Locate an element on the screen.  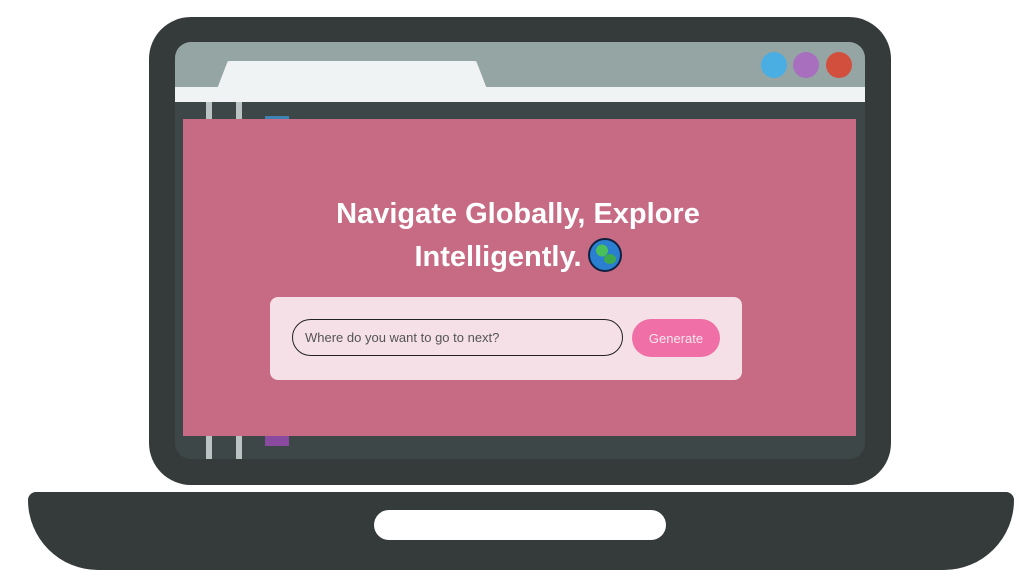
search-card: Generate is located at coordinates (506, 338).